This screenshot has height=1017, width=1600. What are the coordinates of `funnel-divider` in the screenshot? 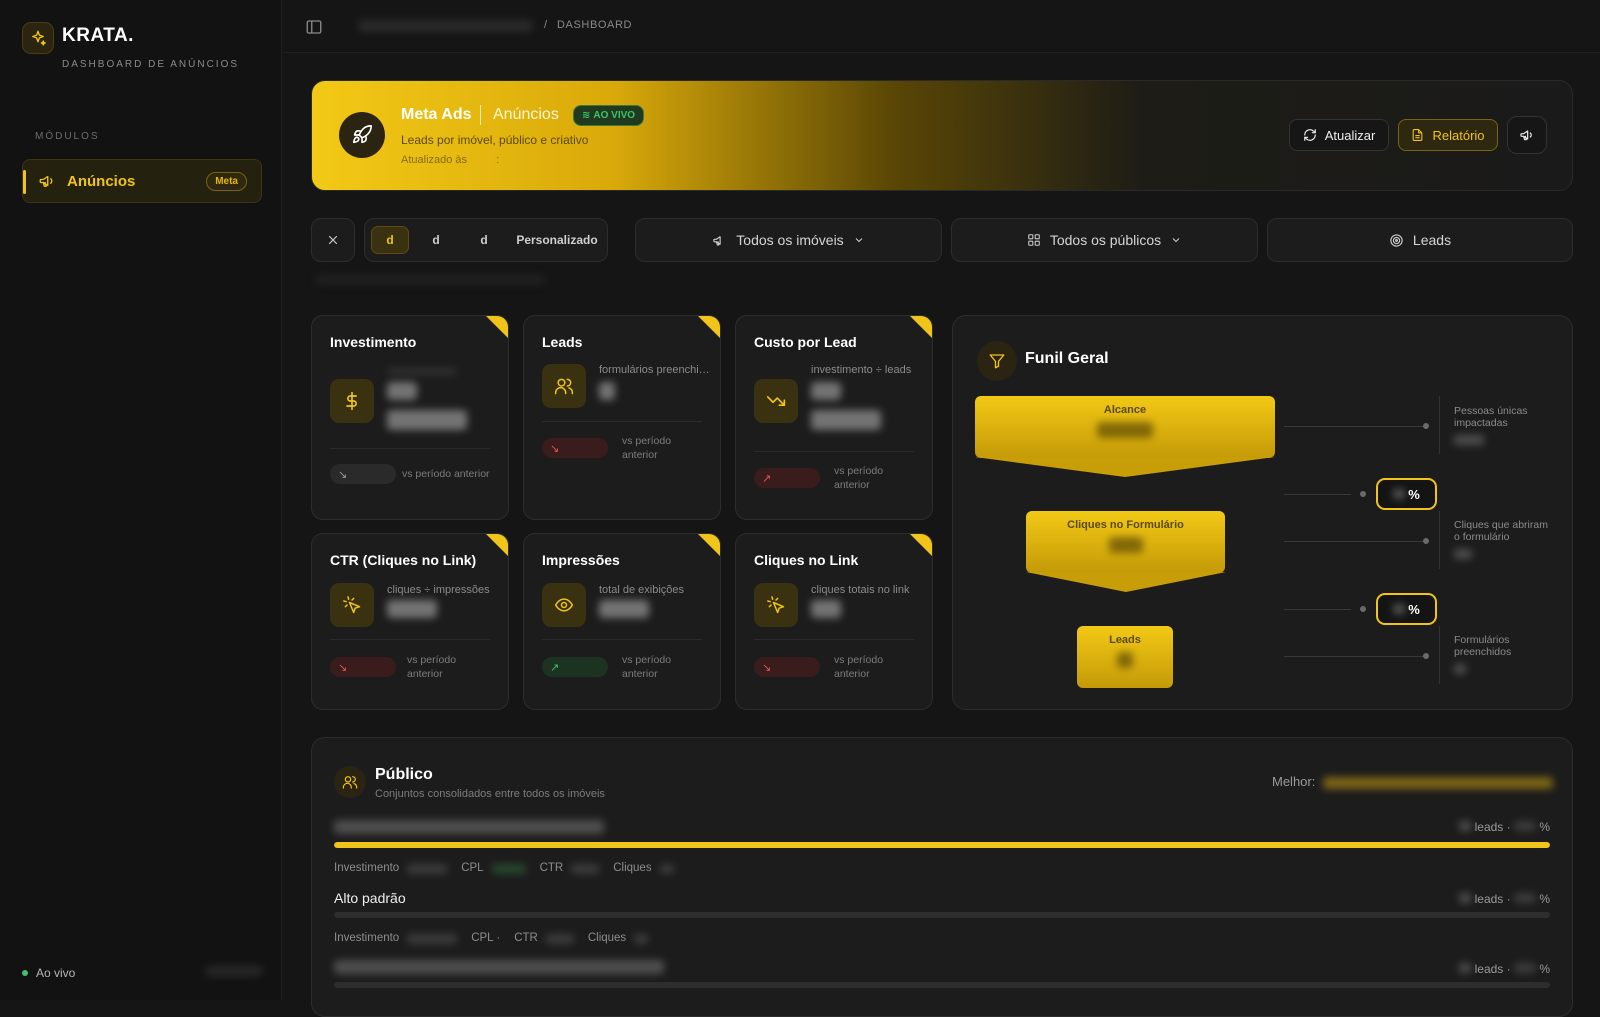 It's located at (1439, 540).